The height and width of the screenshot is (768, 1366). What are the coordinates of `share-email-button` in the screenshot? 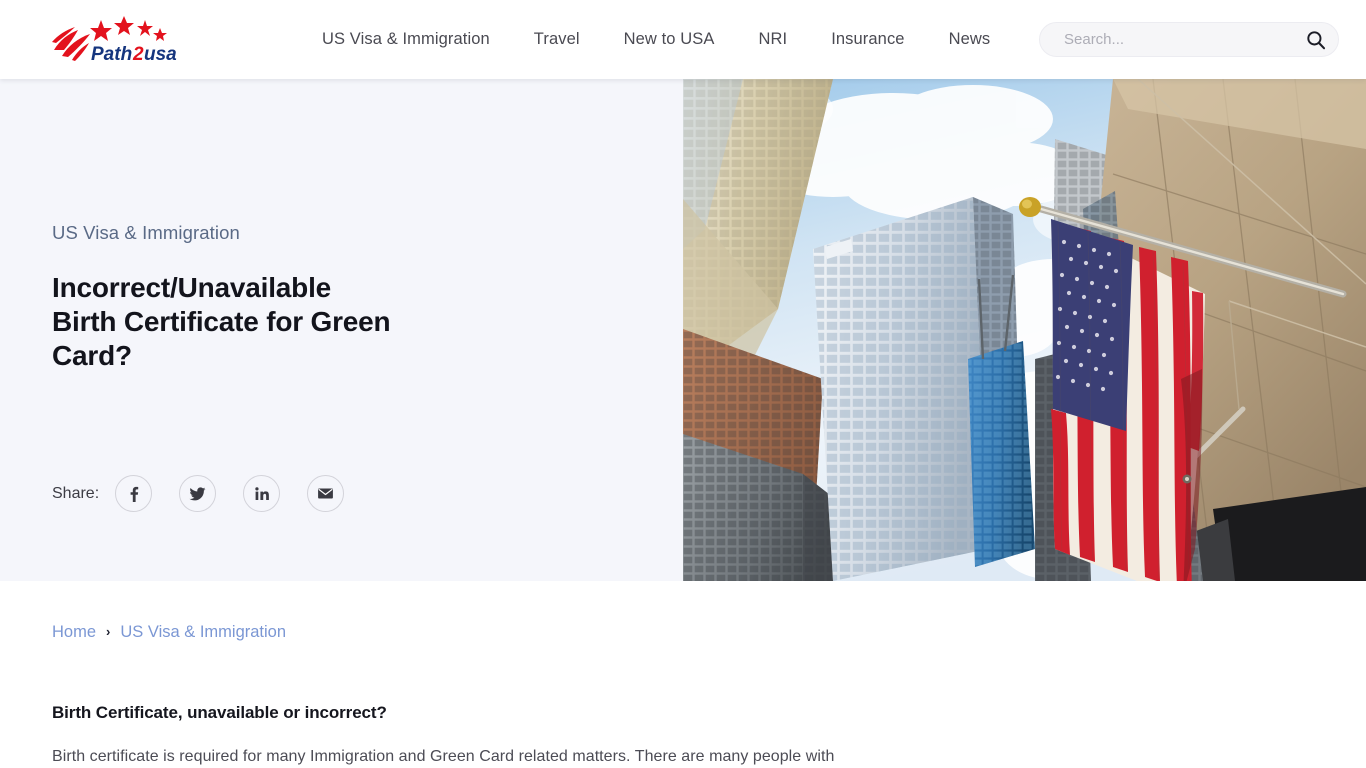 It's located at (326, 493).